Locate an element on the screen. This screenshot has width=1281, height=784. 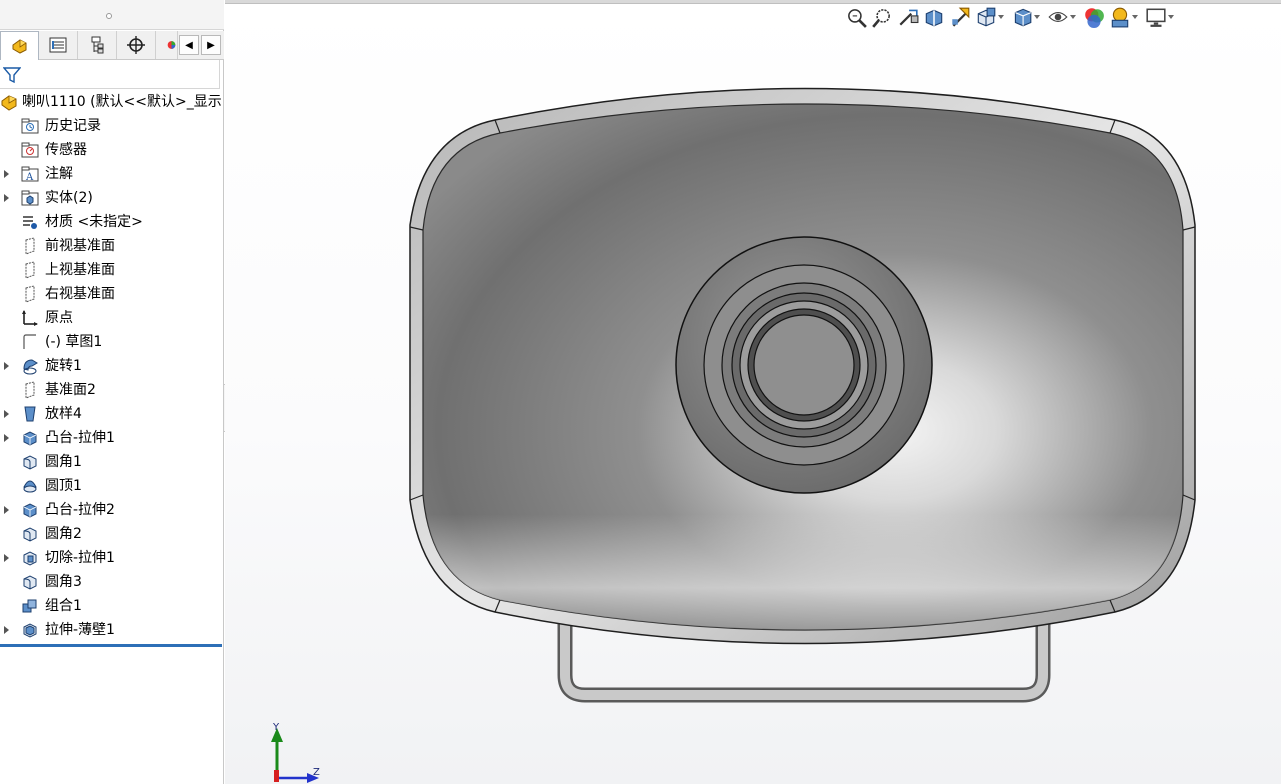
tree-item-label: 旋转1 is located at coordinates (63, 366).